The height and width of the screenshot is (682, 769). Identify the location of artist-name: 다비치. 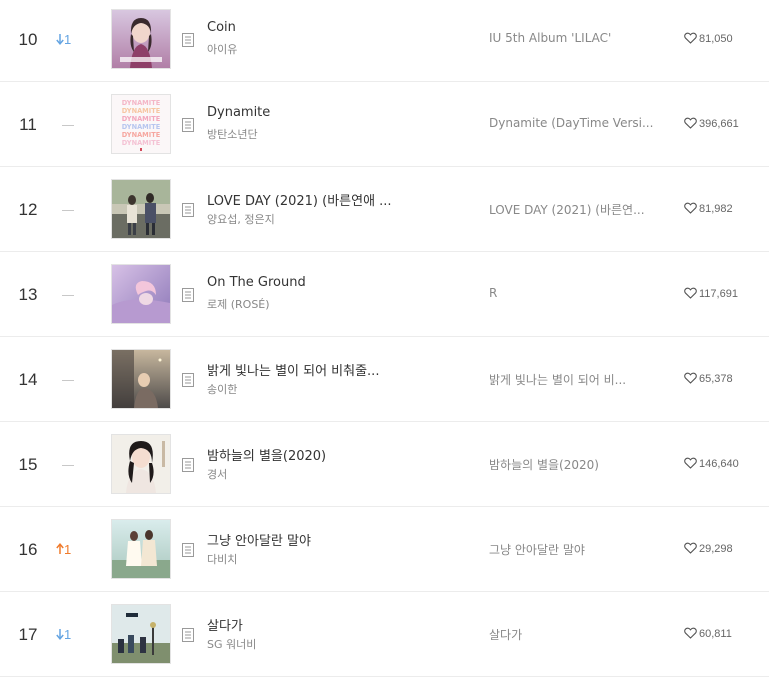
(322, 559).